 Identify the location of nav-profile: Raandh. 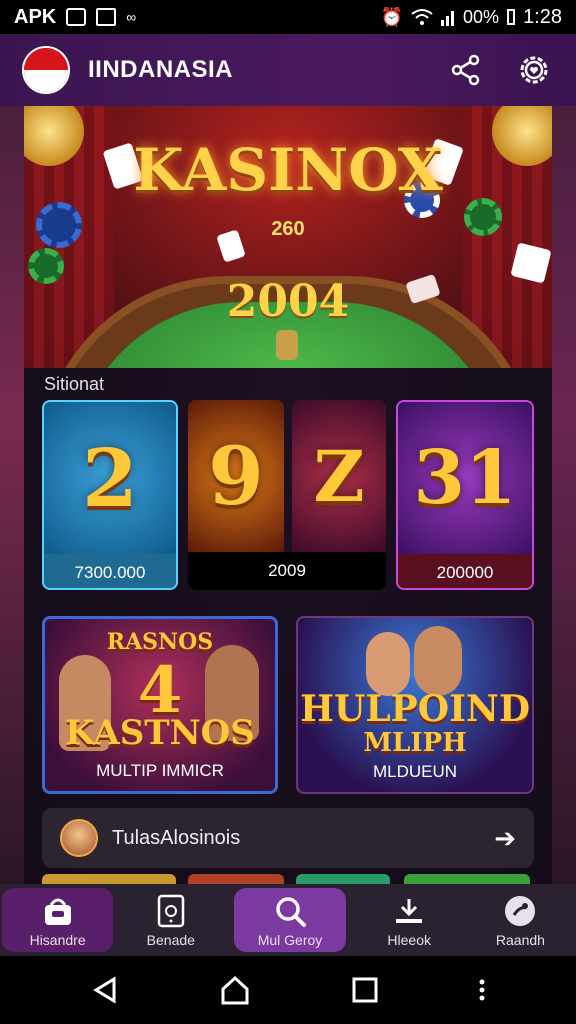
(520, 920).